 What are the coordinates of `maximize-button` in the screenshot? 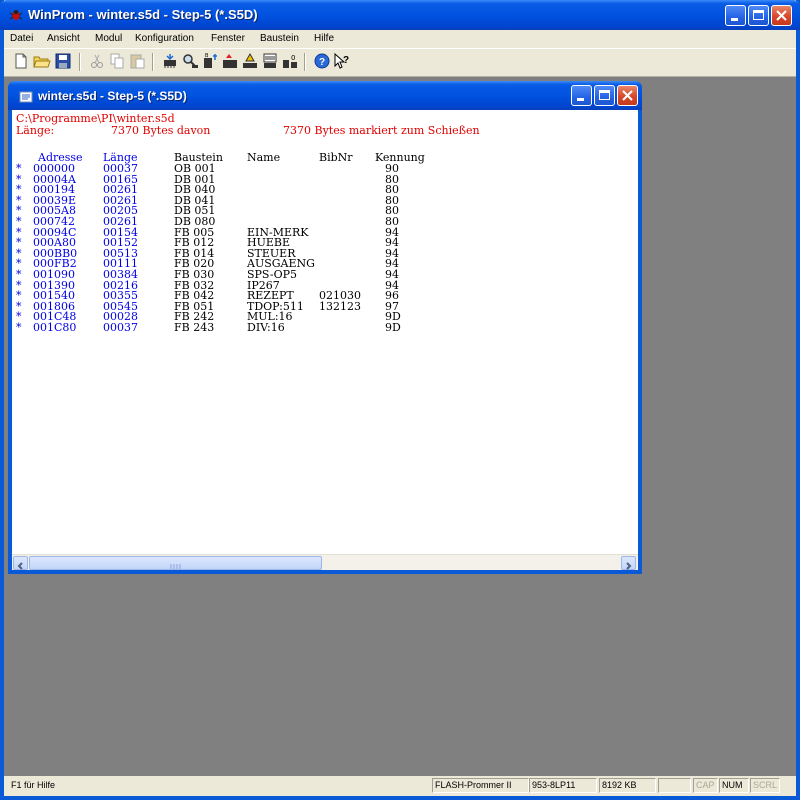 It's located at (758, 15).